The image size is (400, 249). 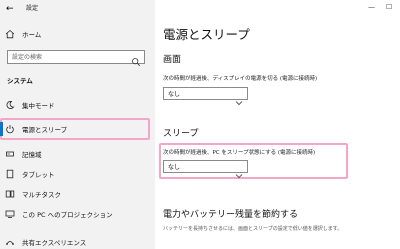 I want to click on sidebar-item-tablet: タブレット, so click(x=77, y=174).